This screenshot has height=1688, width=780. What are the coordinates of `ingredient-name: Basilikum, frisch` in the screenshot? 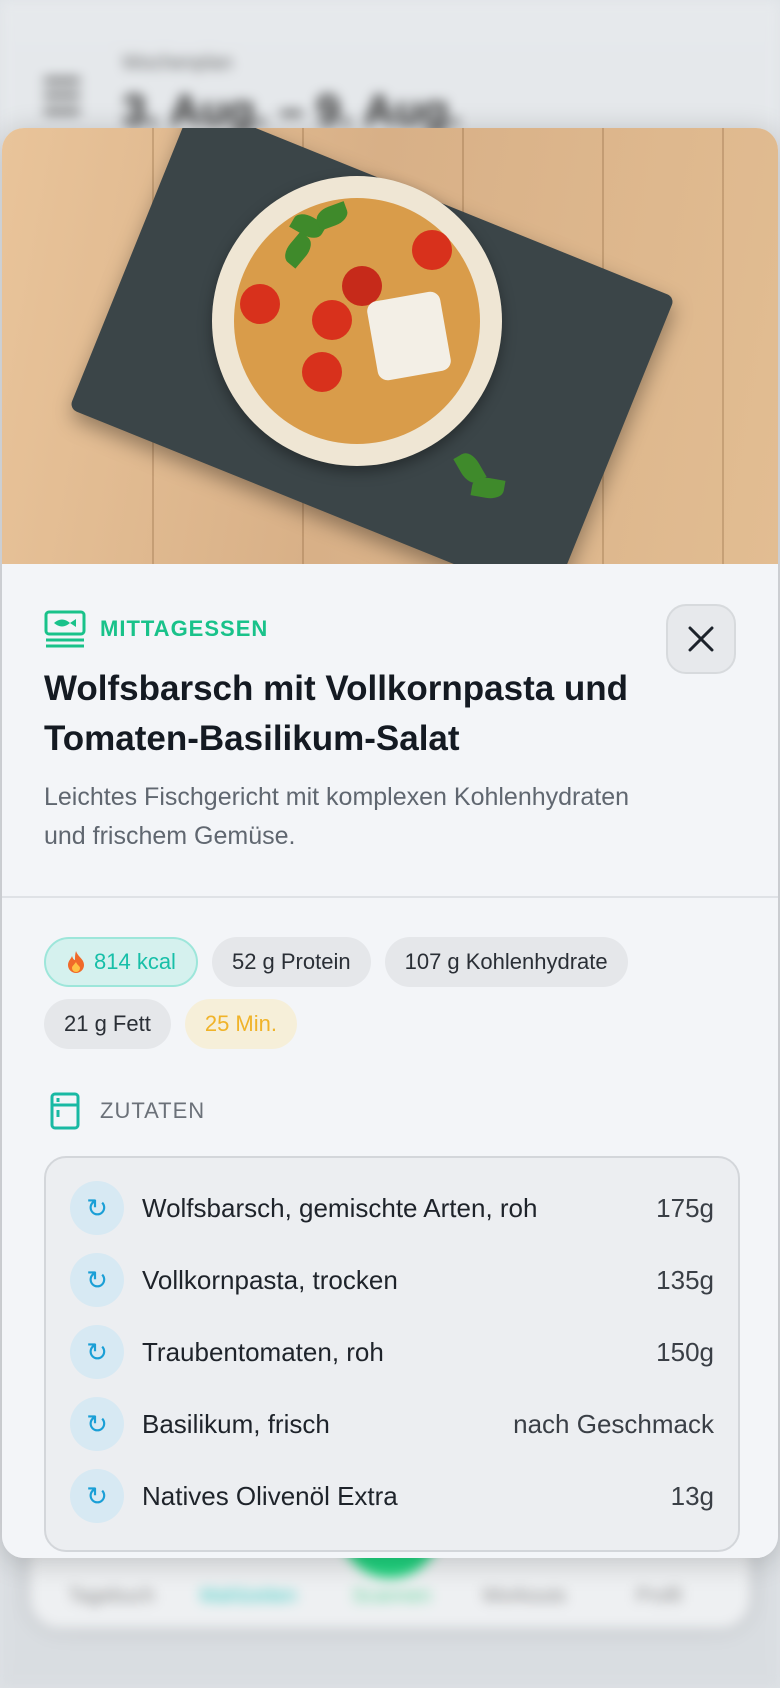 It's located at (236, 1423).